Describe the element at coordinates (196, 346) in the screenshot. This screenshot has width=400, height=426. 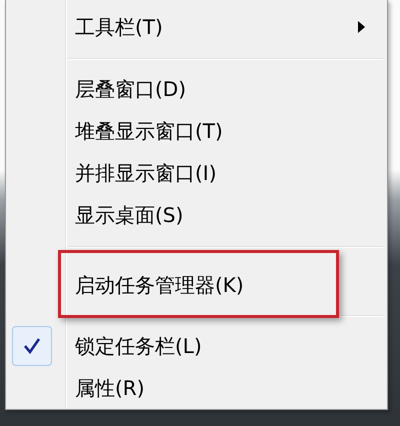
I see `menu-item: 锁定任务栏(L)` at that location.